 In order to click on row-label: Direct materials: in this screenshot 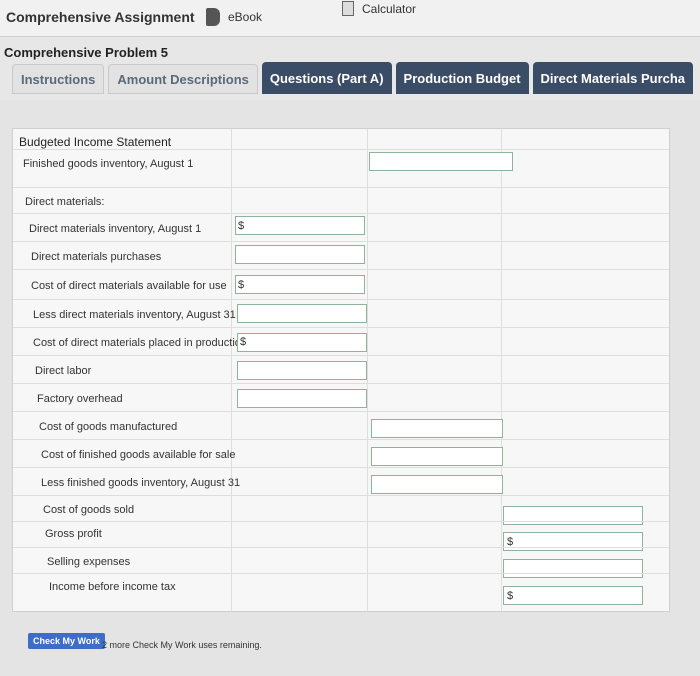, I will do `click(65, 202)`.